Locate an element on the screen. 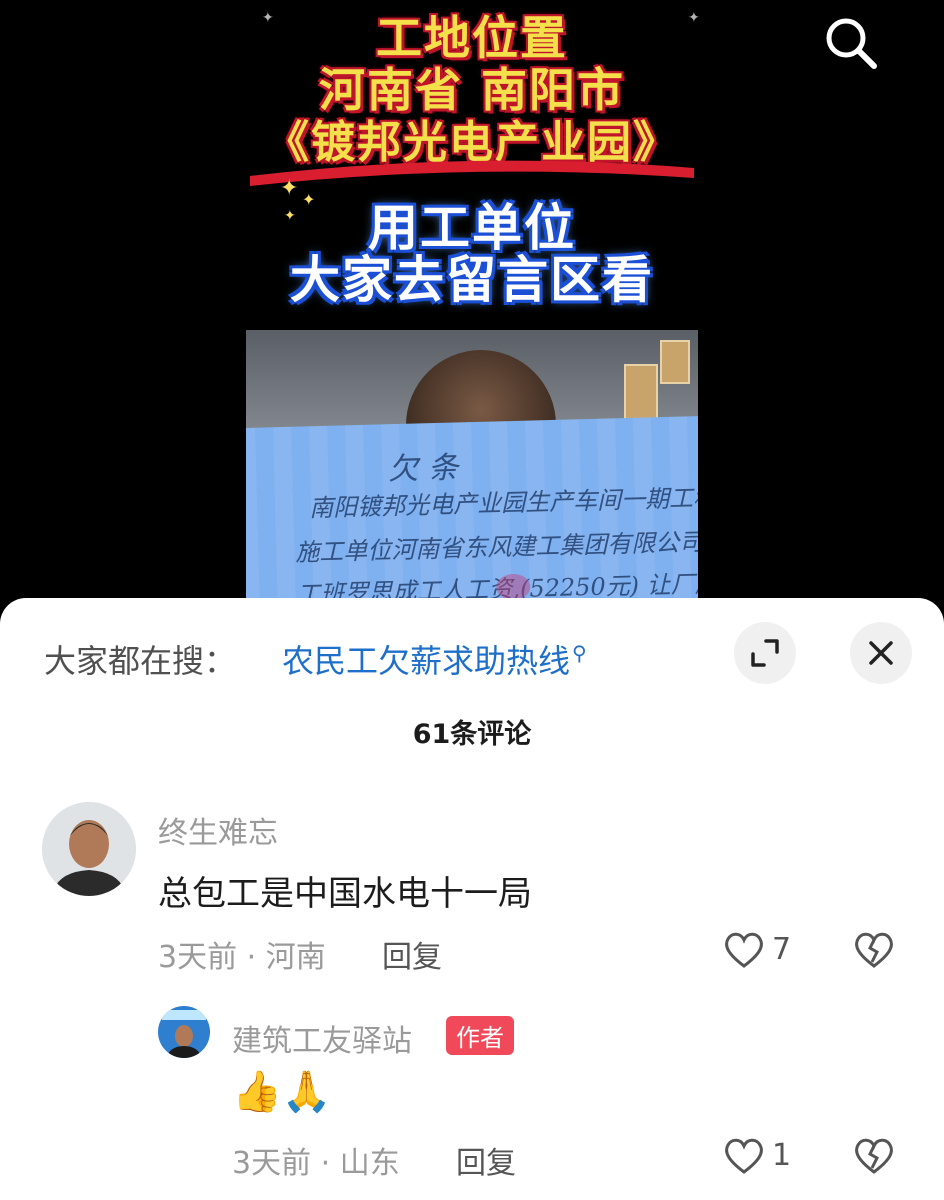  reply-text: 👍🙏 is located at coordinates (282, 1092).